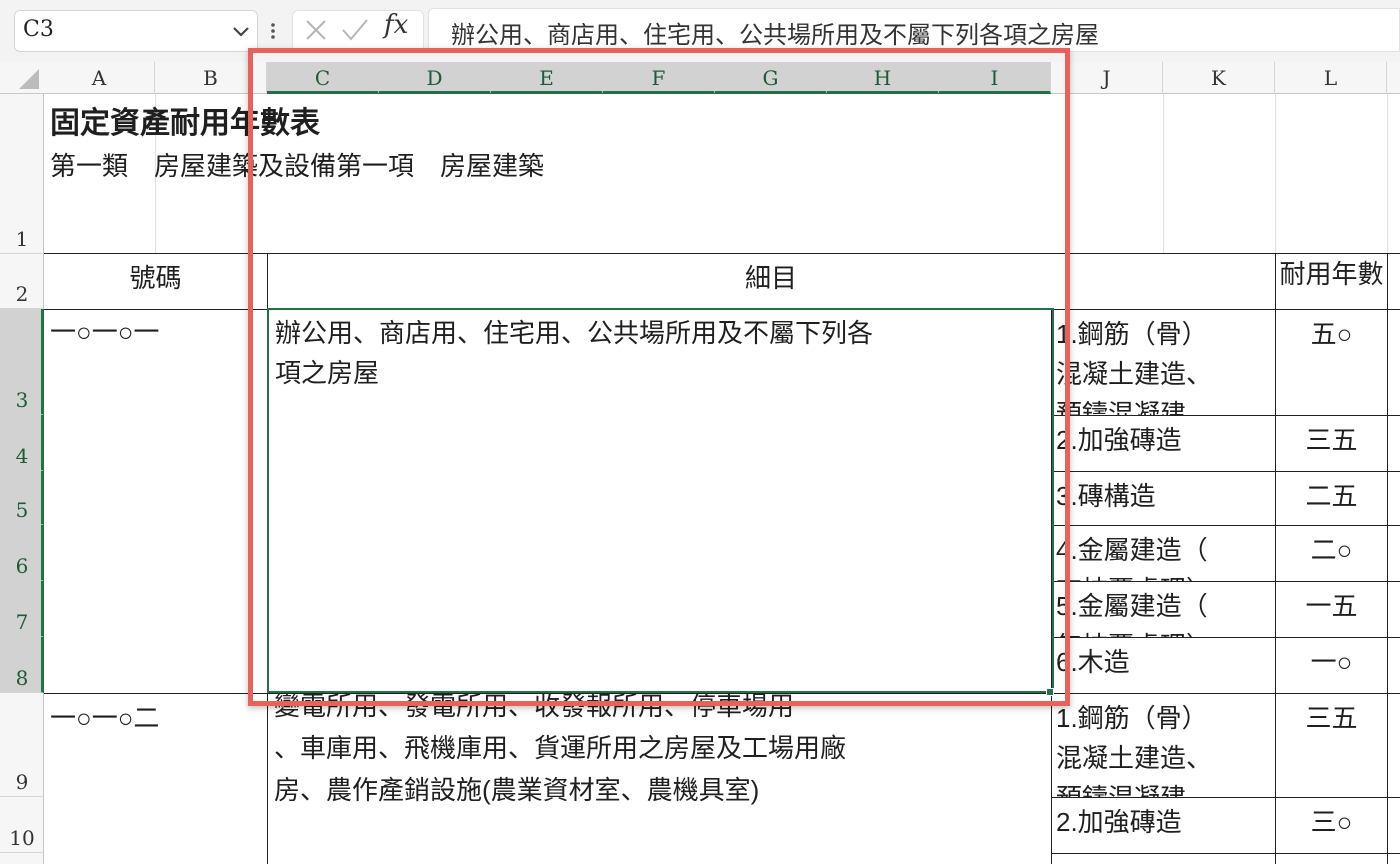  I want to click on row-number: 10, so click(22, 838).